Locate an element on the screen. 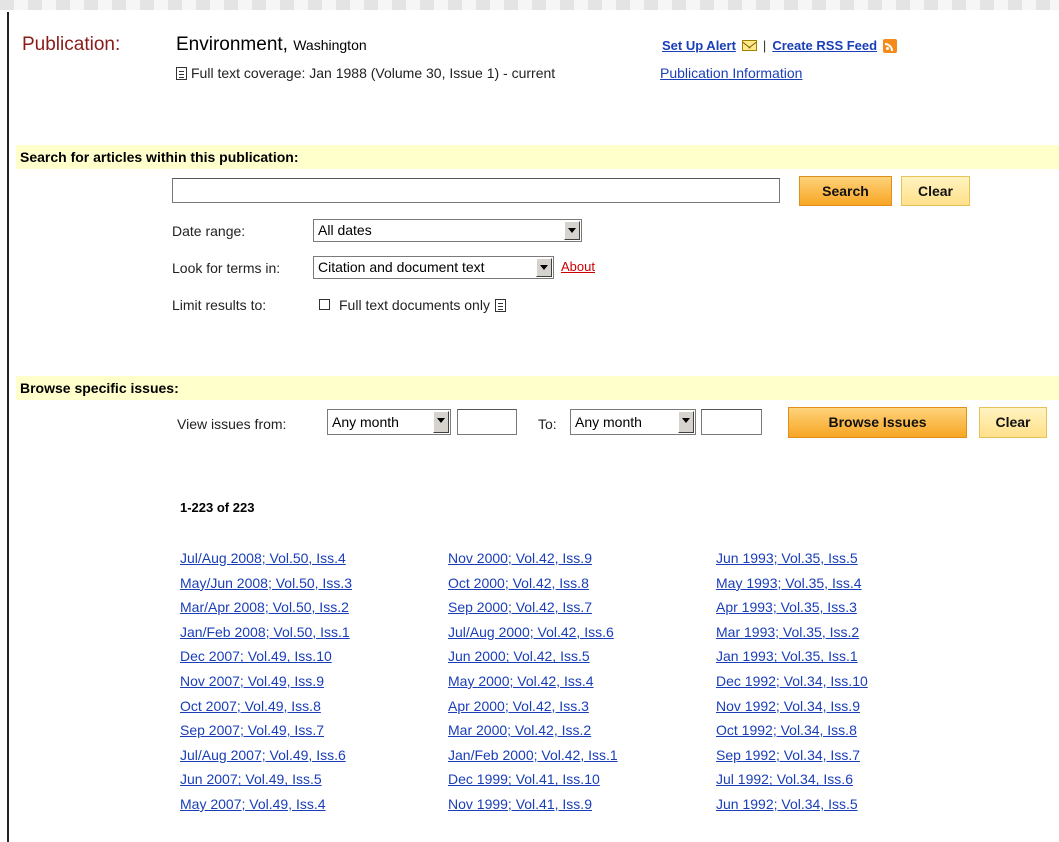  issue-link: Jan 1993; Vol.35, Iss.1 is located at coordinates (792, 656).